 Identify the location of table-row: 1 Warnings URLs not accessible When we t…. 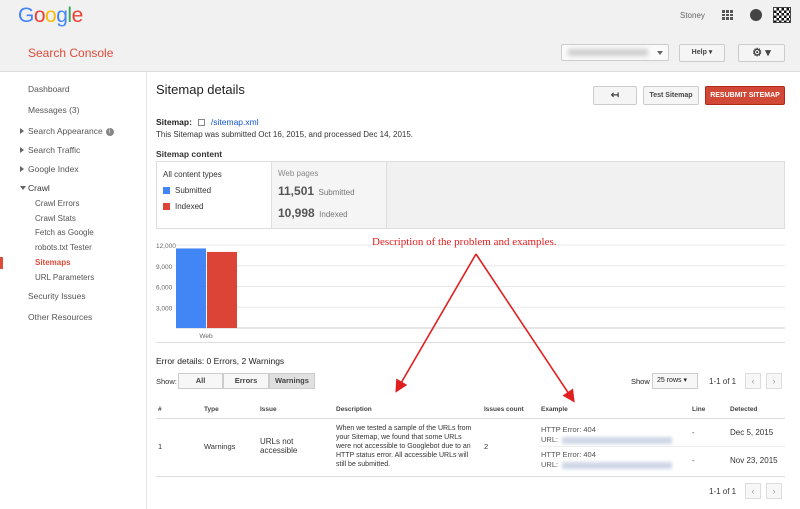
(470, 443).